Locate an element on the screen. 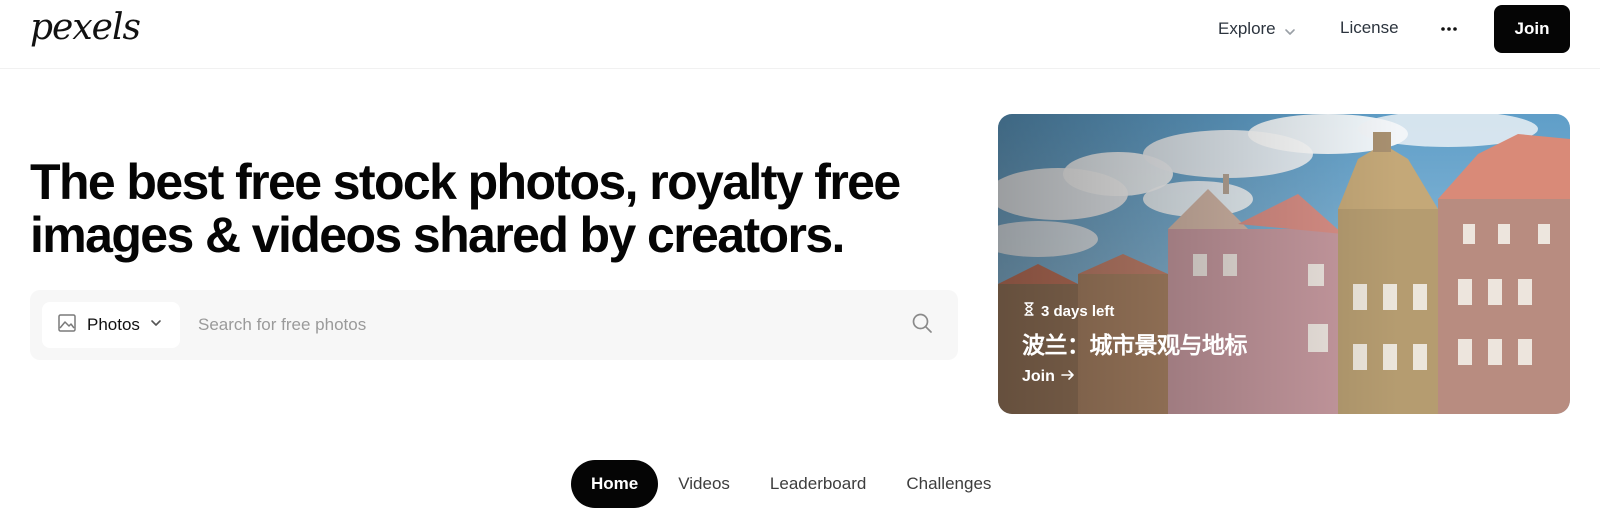  tab-leaderboard: Leaderboard is located at coordinates (818, 484).